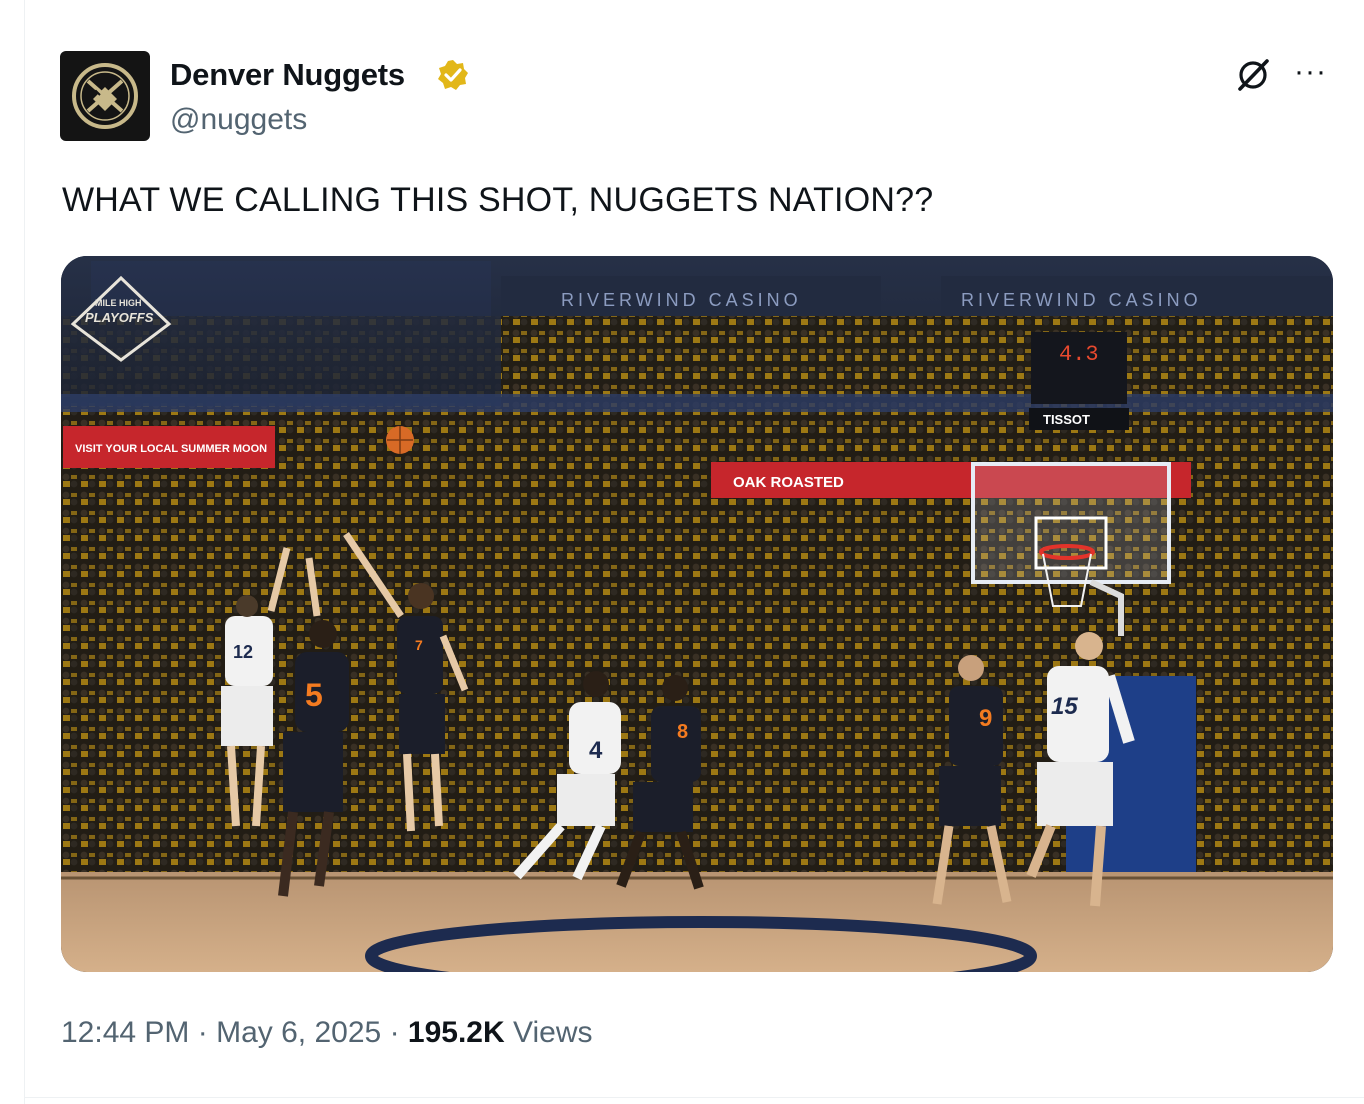  What do you see at coordinates (238, 120) in the screenshot?
I see `author-handle: @nuggets` at bounding box center [238, 120].